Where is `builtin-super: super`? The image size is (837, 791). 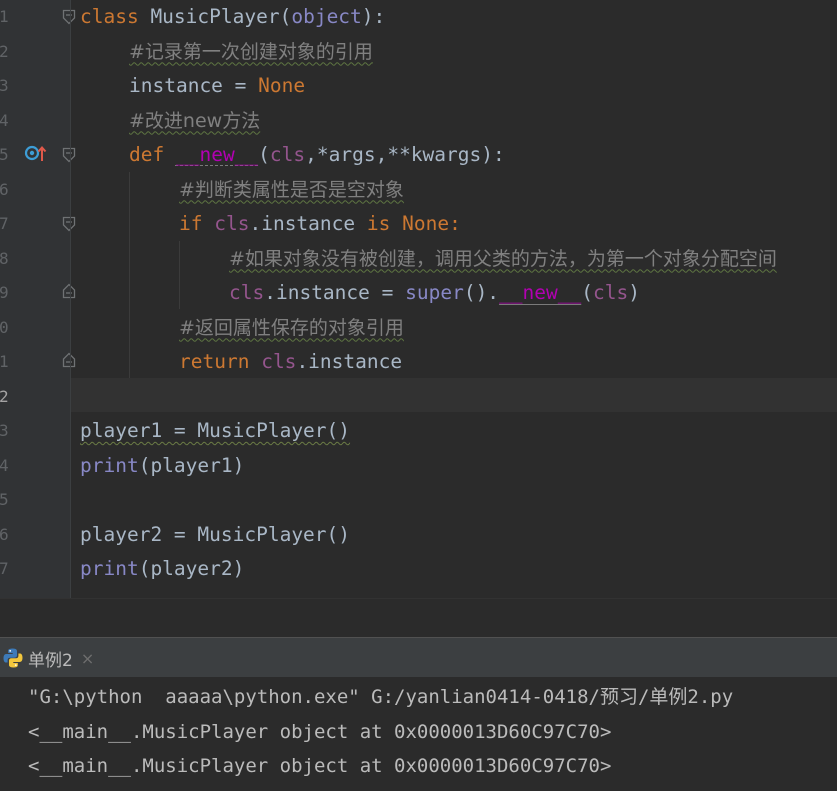
builtin-super: super is located at coordinates (434, 292).